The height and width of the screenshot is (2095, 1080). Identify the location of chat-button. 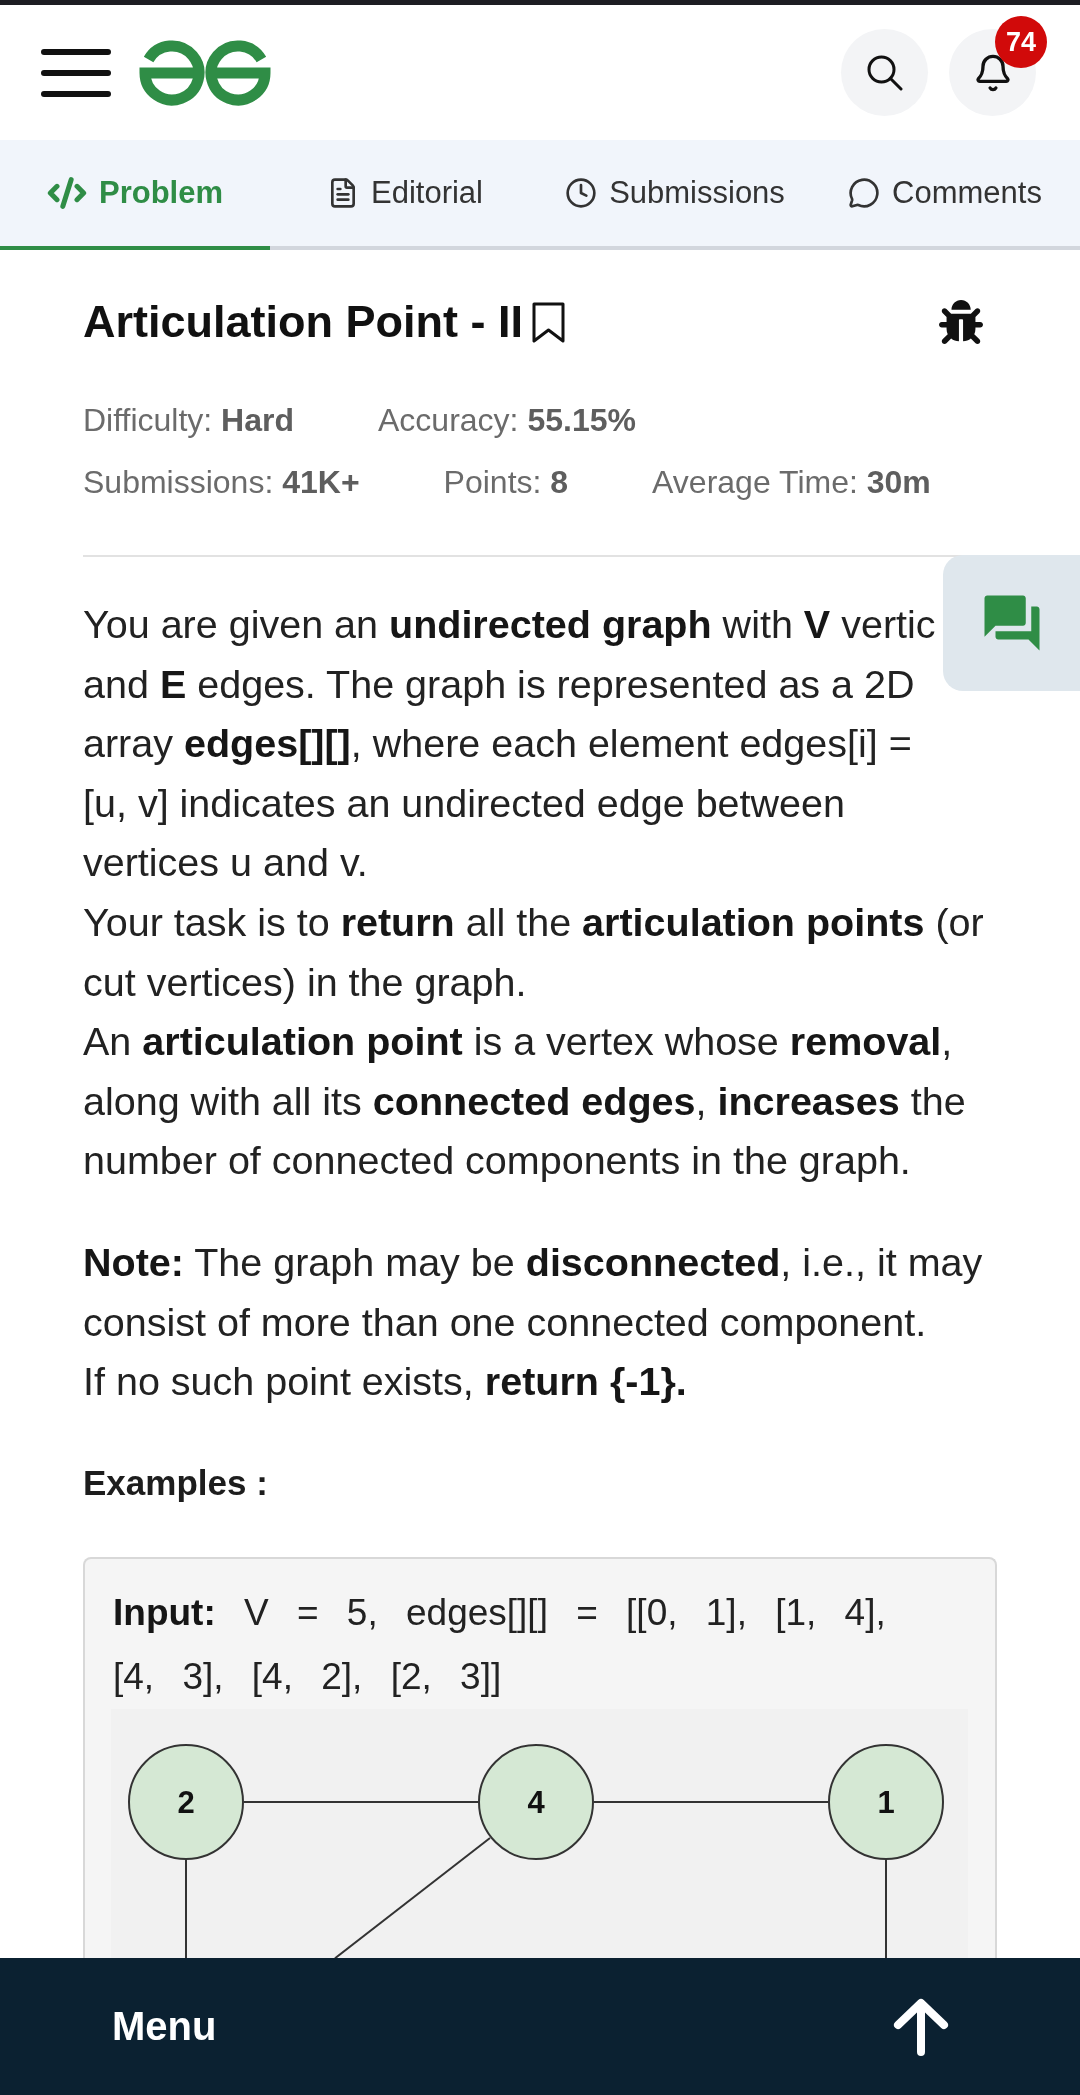
(1011, 623).